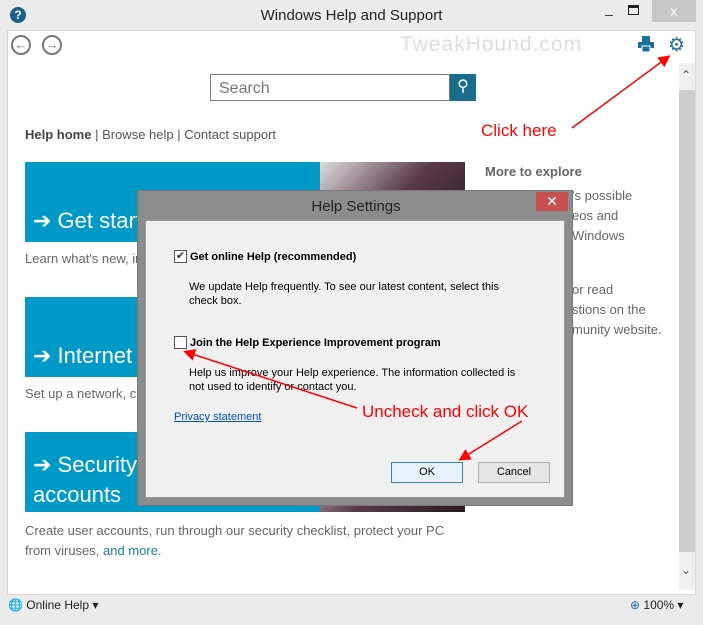 This screenshot has height=625, width=703. Describe the element at coordinates (519, 130) in the screenshot. I see `click-here-annotation: Click here` at that location.